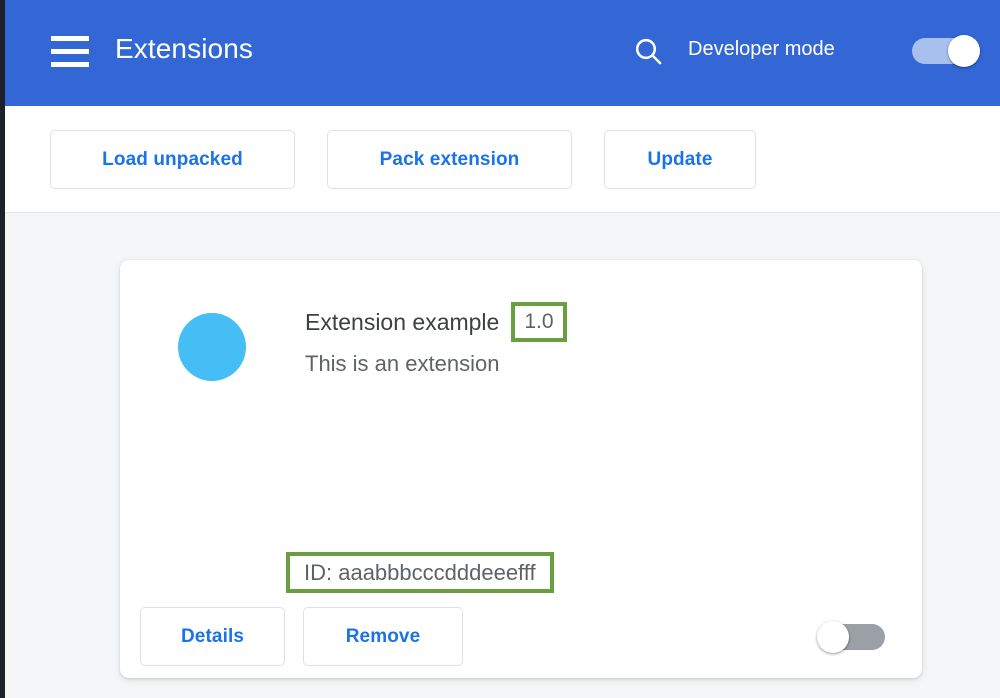 This screenshot has width=1000, height=698. Describe the element at coordinates (70, 64) in the screenshot. I see `menu-bar-bottom` at that location.